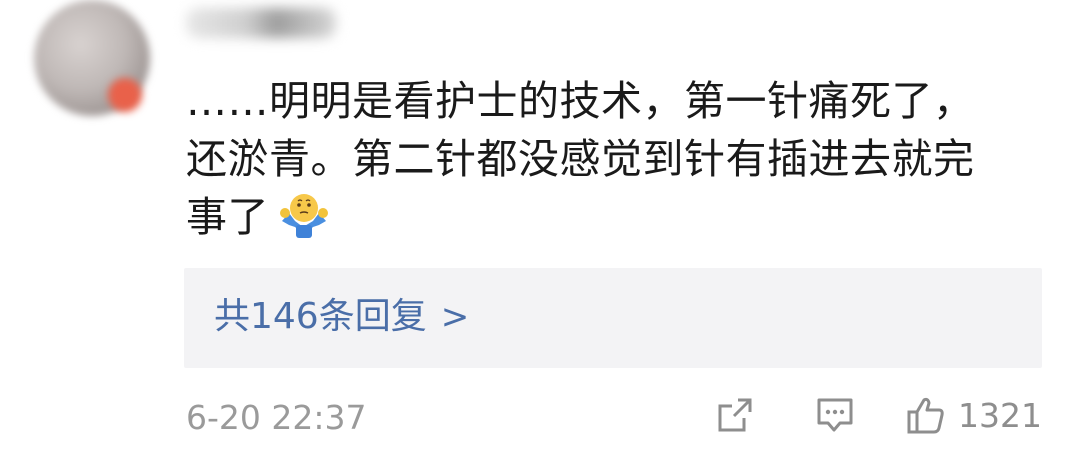  Describe the element at coordinates (1000, 415) in the screenshot. I see `like-count: 1321` at that location.